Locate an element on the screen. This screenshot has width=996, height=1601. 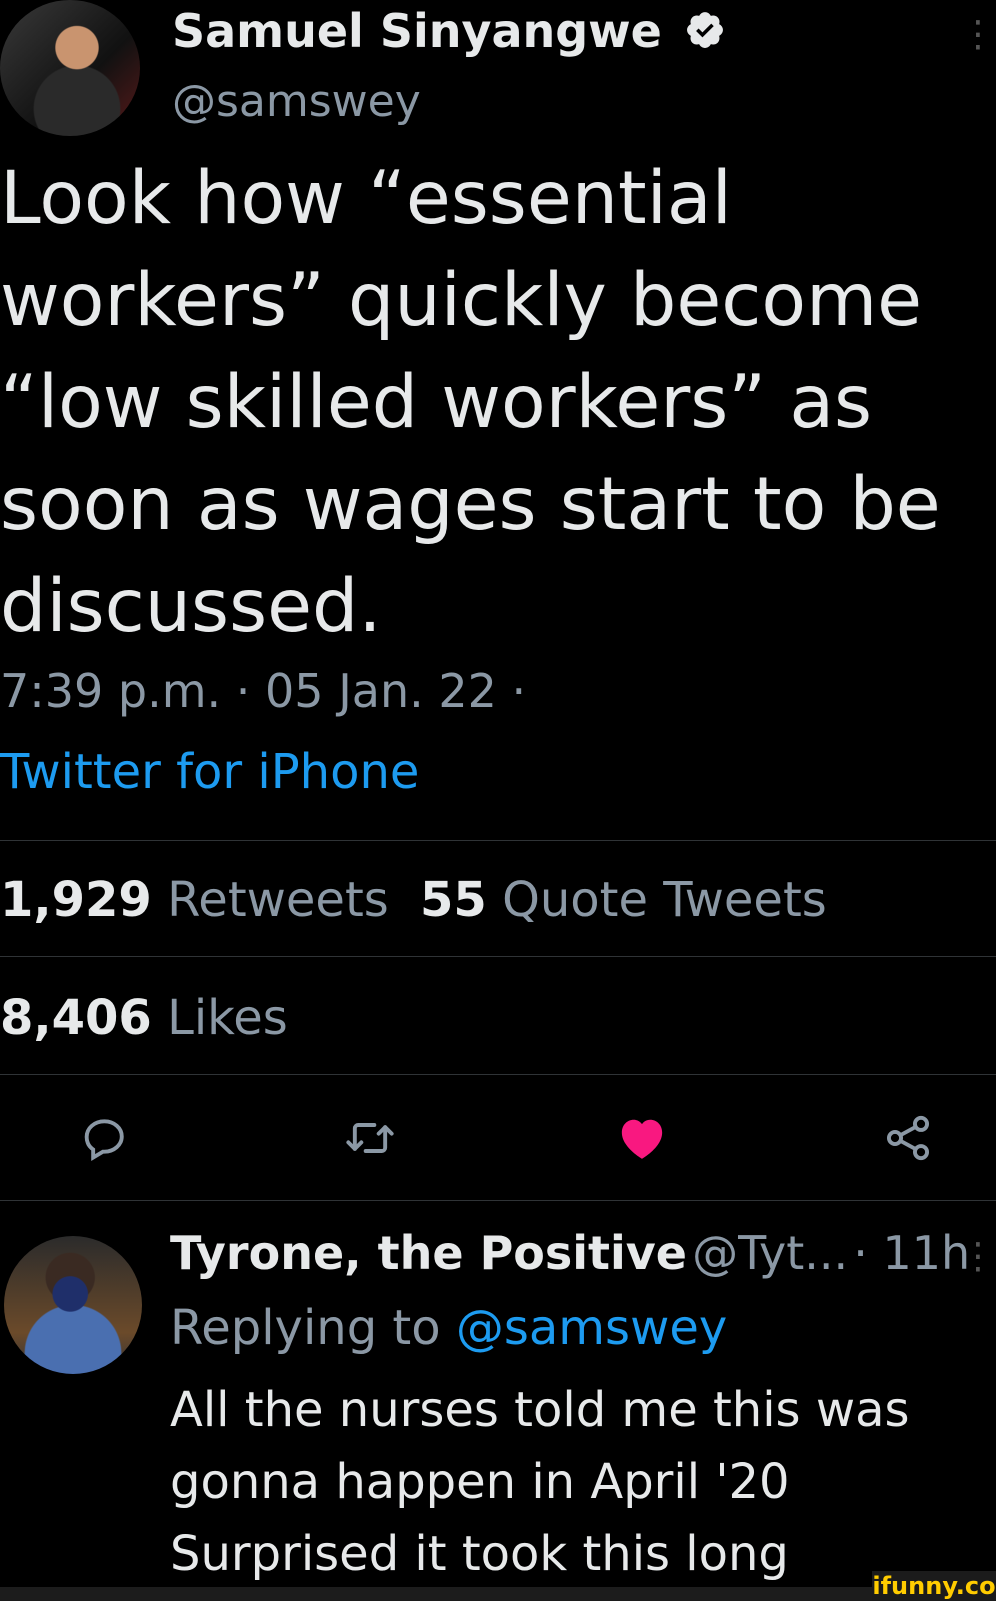
watermark: ifunny.co is located at coordinates (934, 1586).